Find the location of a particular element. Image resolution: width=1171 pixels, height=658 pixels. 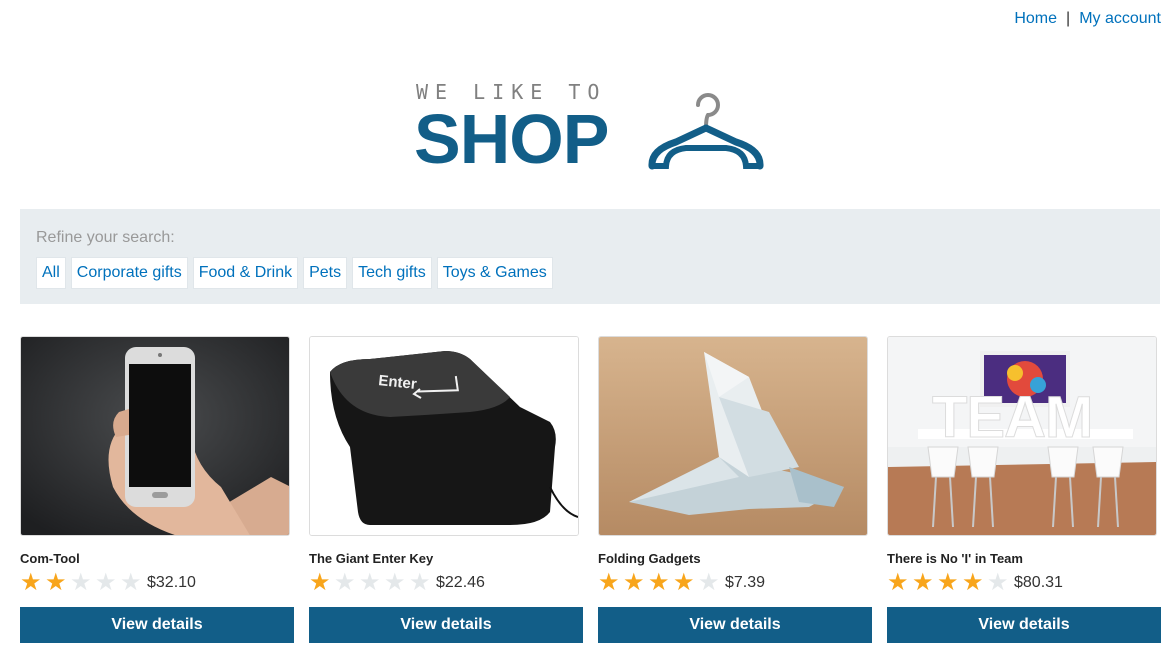

product-image-phone is located at coordinates (155, 436).